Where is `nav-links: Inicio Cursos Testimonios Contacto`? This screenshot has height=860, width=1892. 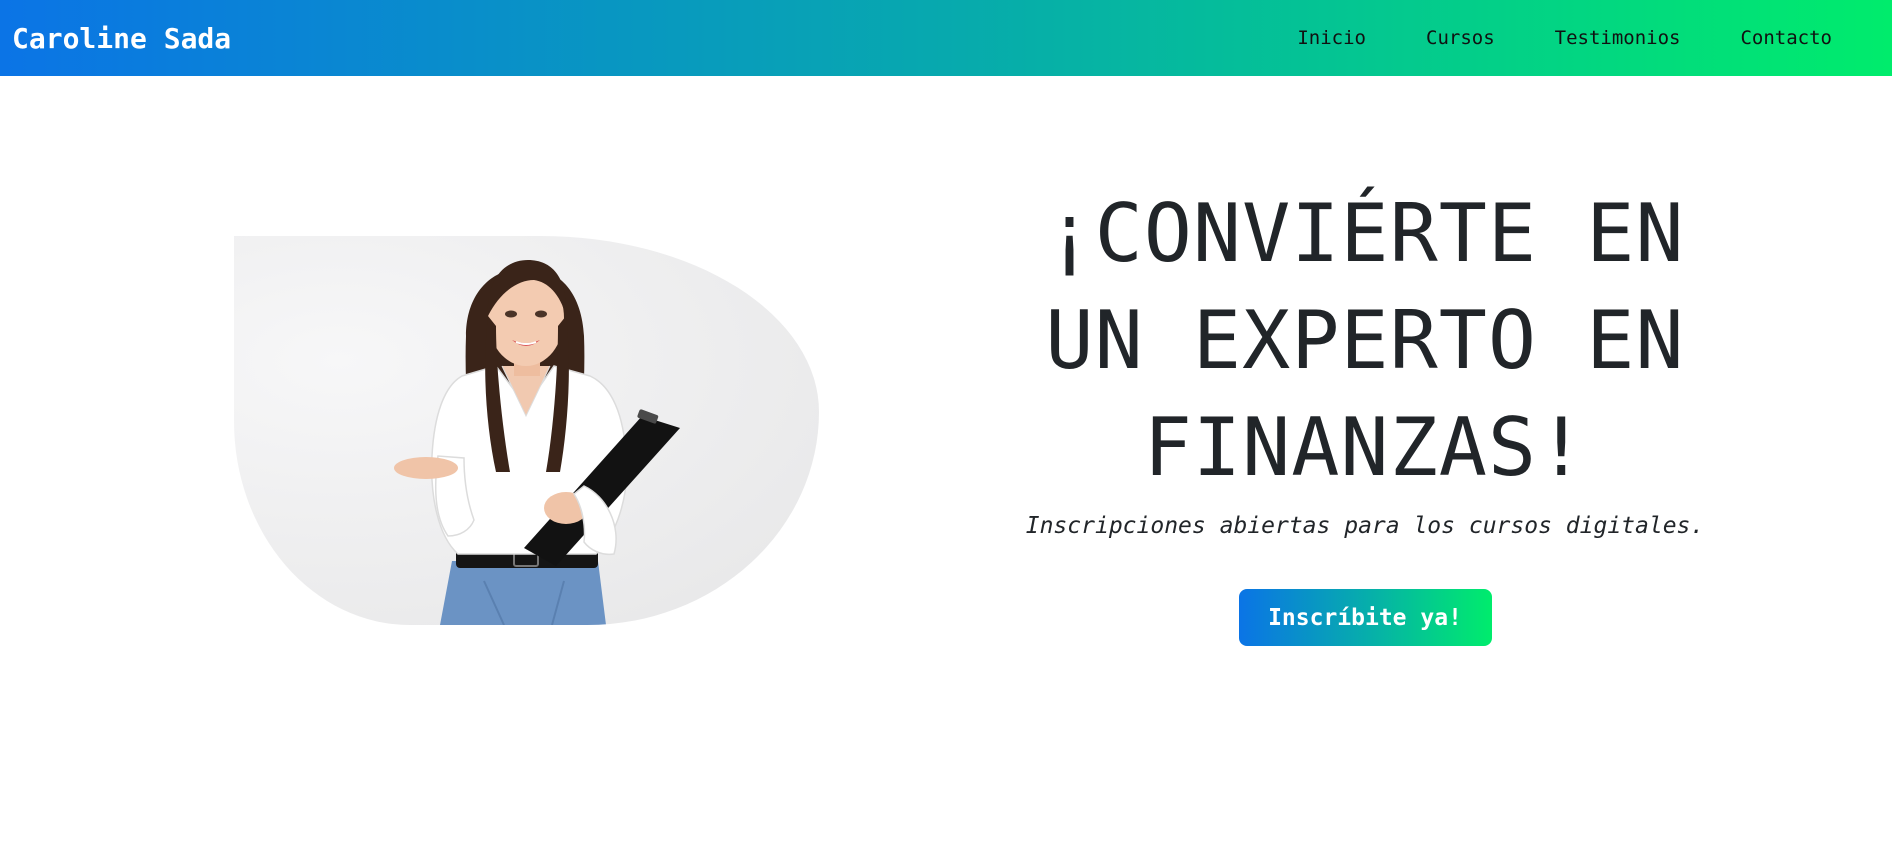 nav-links: Inicio Cursos Testimonios Contacto is located at coordinates (1534, 38).